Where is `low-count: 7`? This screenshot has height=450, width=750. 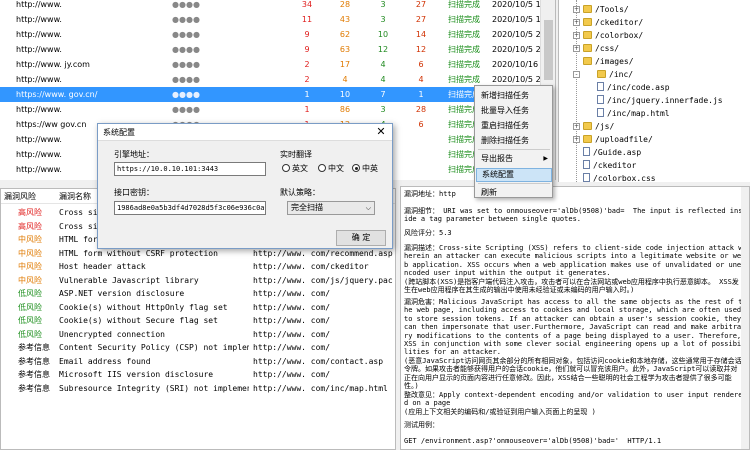
low-count: 7 is located at coordinates (383, 94).